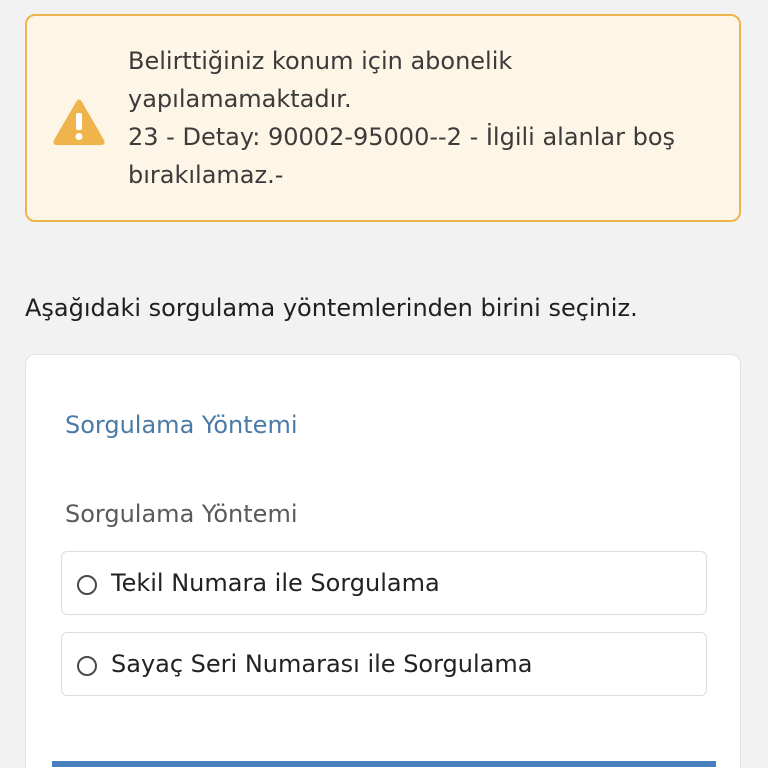  What do you see at coordinates (181, 514) in the screenshot?
I see `field-label: Sorgulama Yöntemi` at bounding box center [181, 514].